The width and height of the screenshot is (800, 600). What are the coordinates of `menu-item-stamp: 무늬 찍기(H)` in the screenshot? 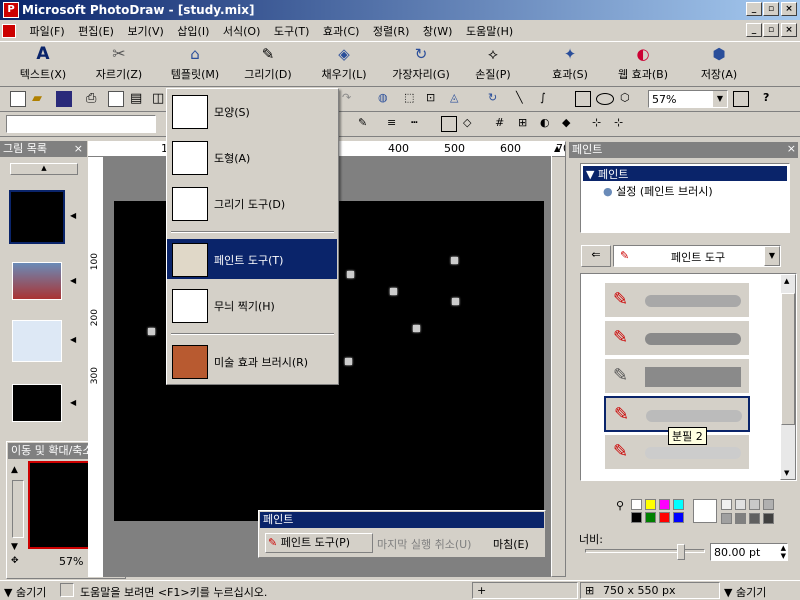 It's located at (252, 305).